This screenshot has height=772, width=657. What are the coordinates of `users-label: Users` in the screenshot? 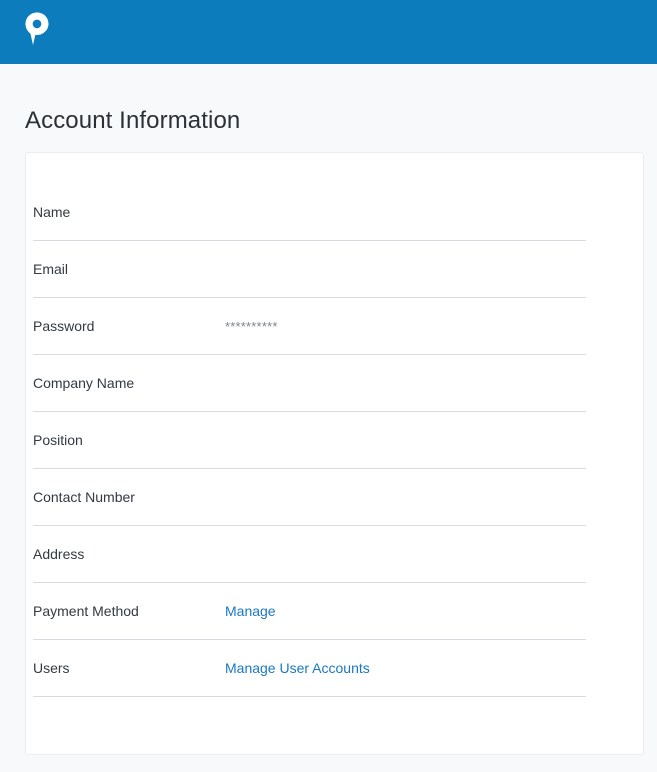 It's located at (51, 668).